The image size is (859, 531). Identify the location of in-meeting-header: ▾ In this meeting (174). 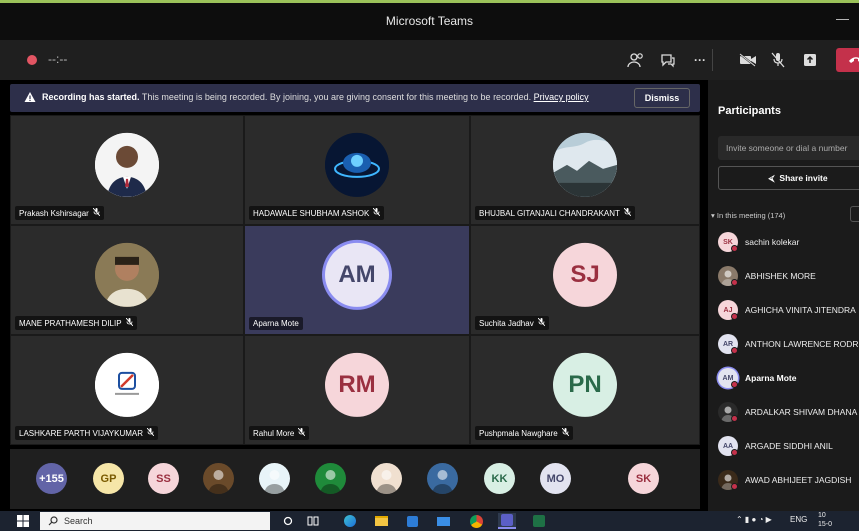
(748, 215).